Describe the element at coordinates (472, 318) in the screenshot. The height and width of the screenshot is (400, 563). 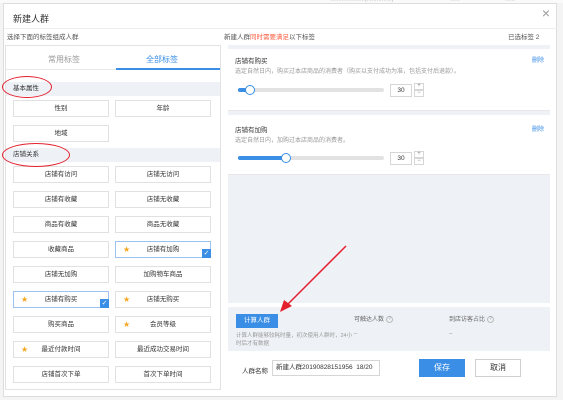
I see `visitor-ratio-label: 到店访客占比?` at that location.